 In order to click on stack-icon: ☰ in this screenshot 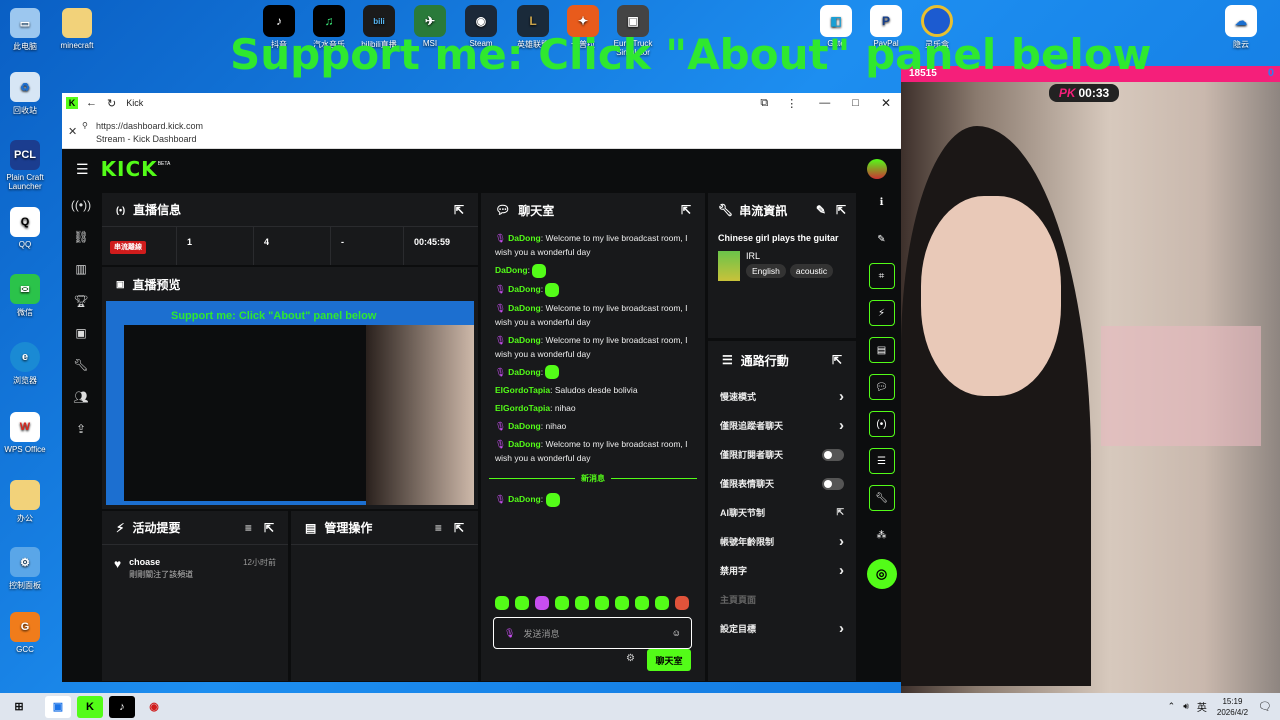, I will do `click(881, 461)`.